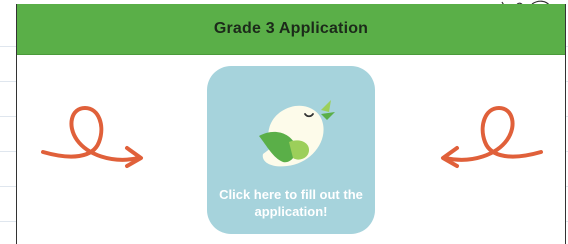 This screenshot has width=568, height=244. I want to click on cta-line-1: Click here to fill out the, so click(291, 194).